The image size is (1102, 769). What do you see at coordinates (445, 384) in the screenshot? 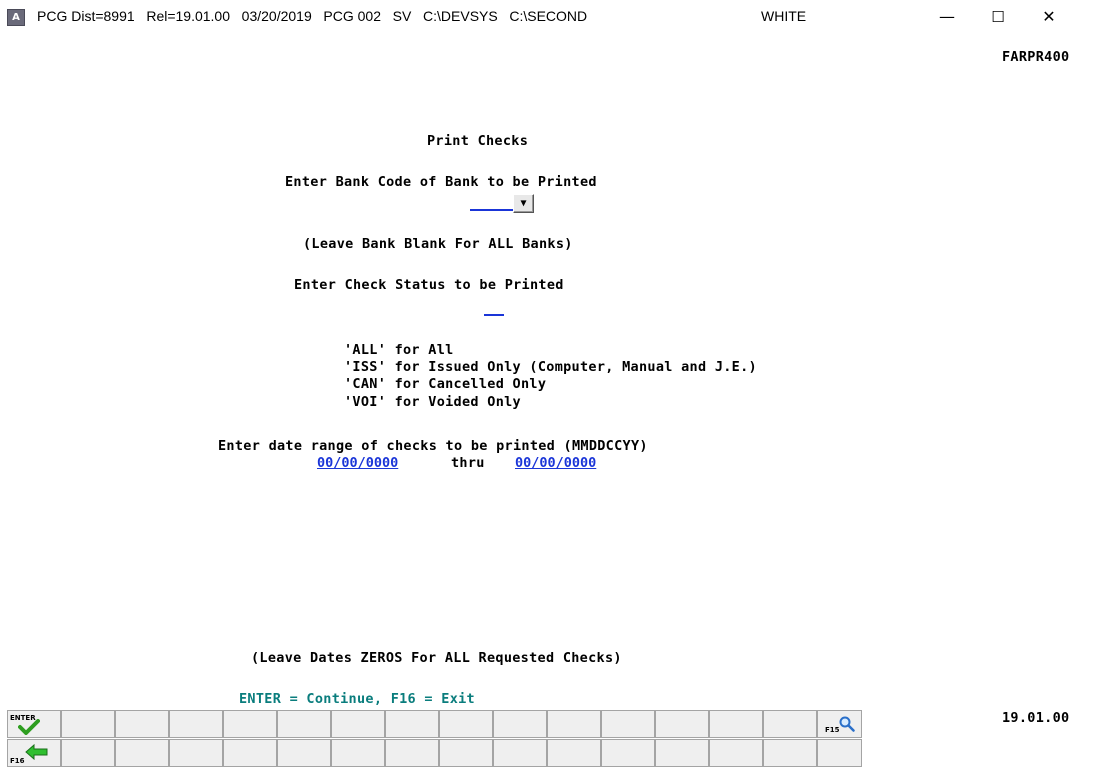
I see `status-option-can: 'CAN' for Cancelled Only` at bounding box center [445, 384].